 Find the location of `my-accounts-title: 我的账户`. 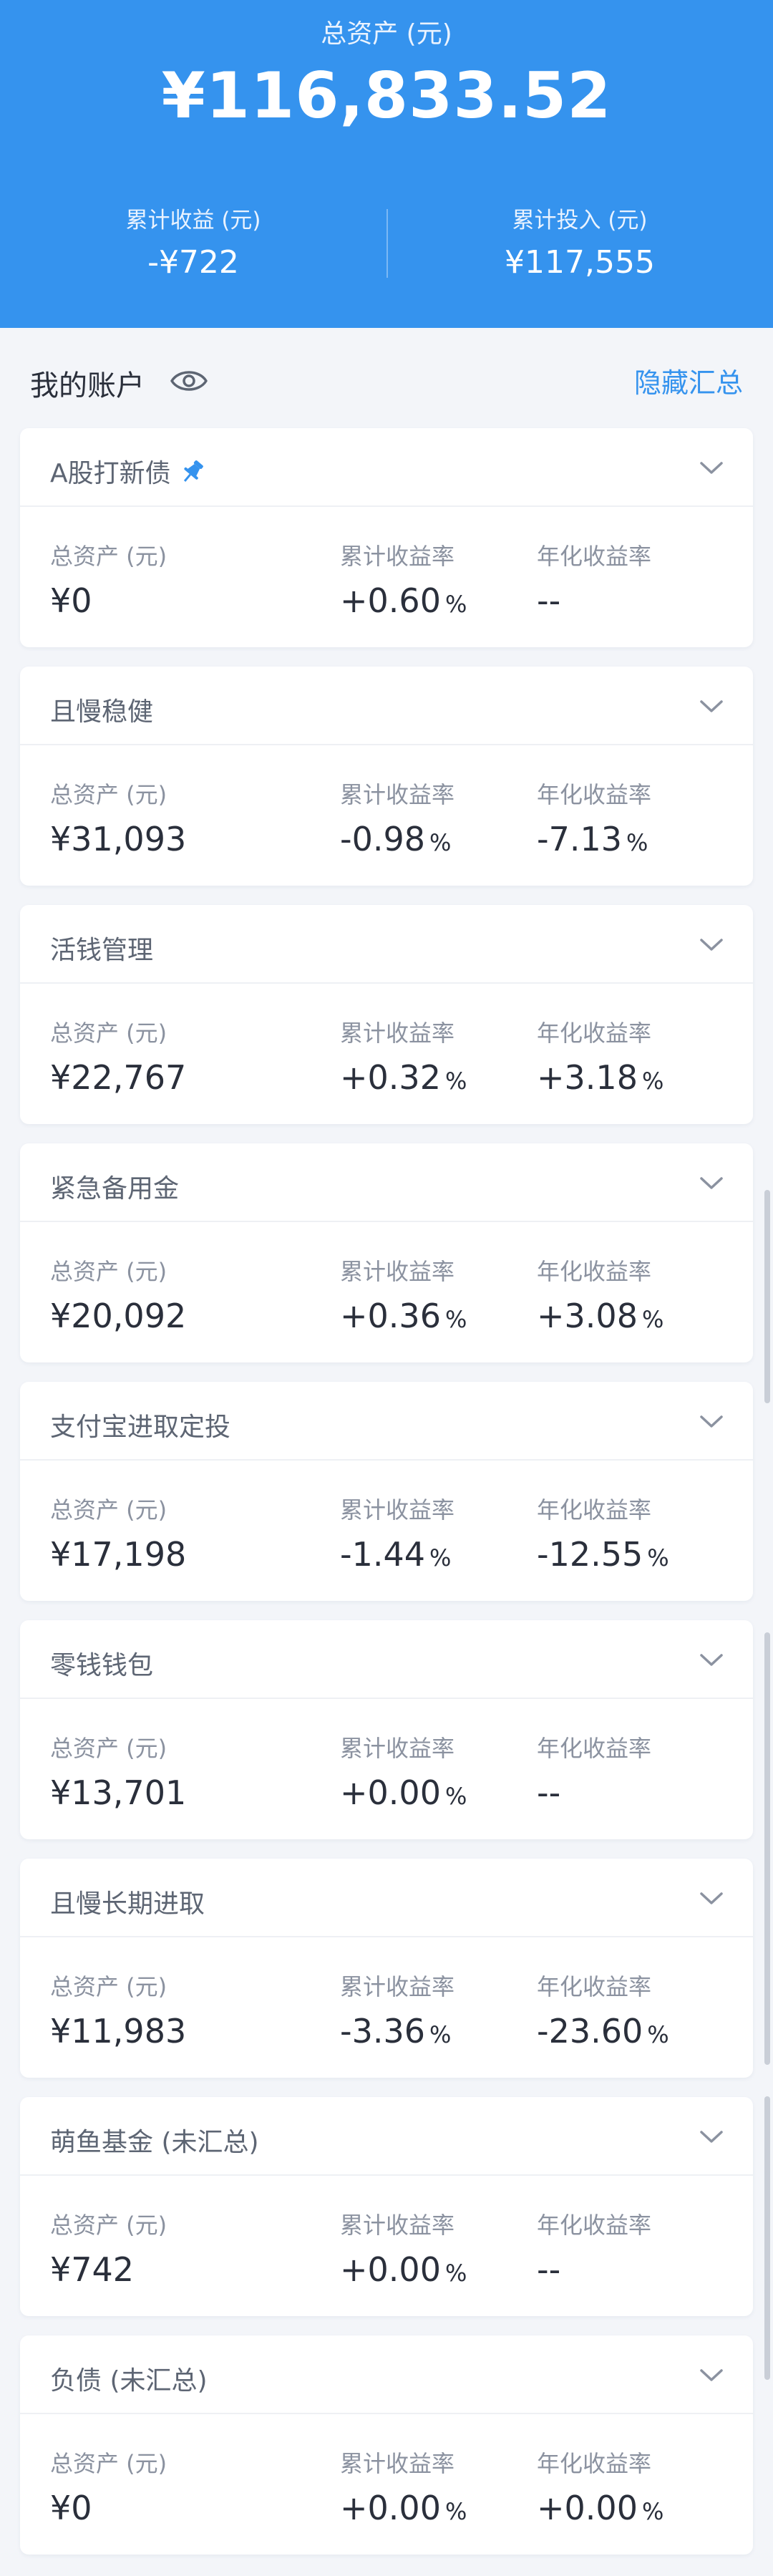

my-accounts-title: 我的账户 is located at coordinates (87, 386).